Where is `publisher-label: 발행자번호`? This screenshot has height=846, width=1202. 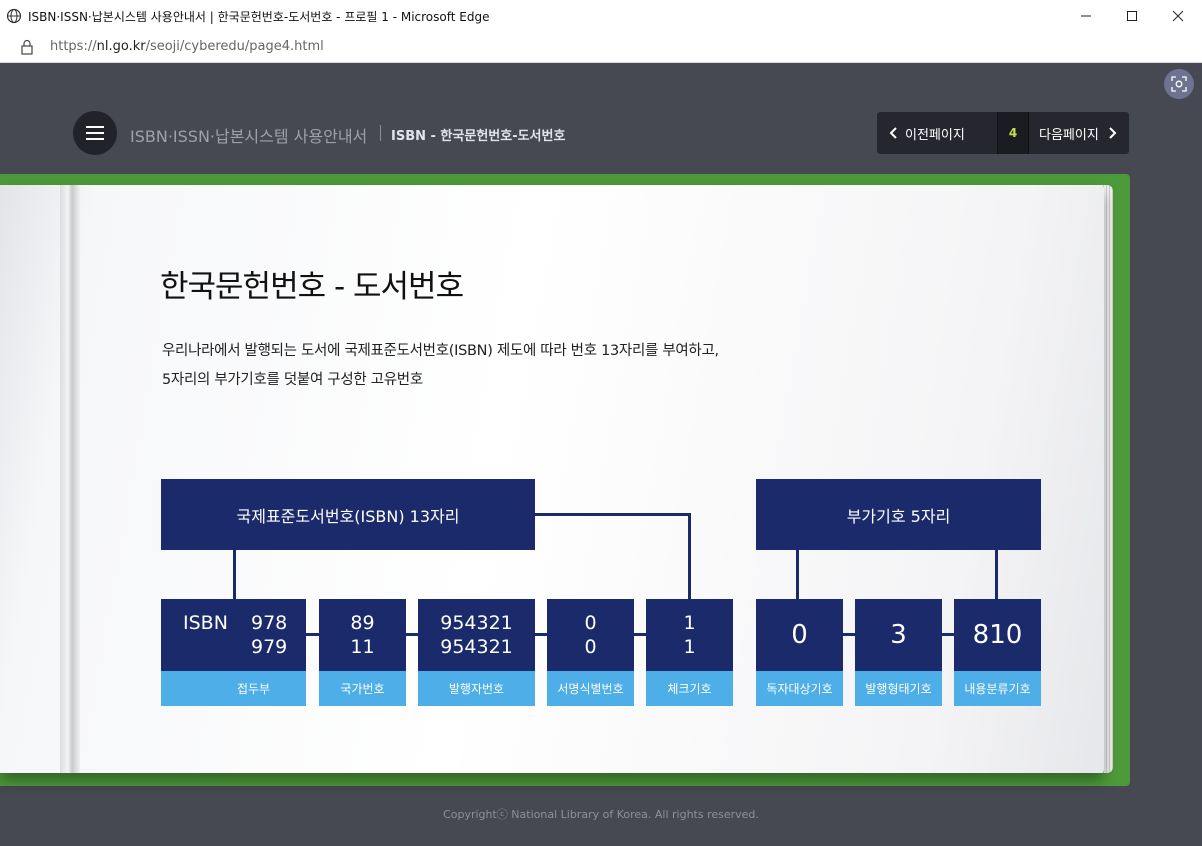
publisher-label: 발행자번호 is located at coordinates (476, 688).